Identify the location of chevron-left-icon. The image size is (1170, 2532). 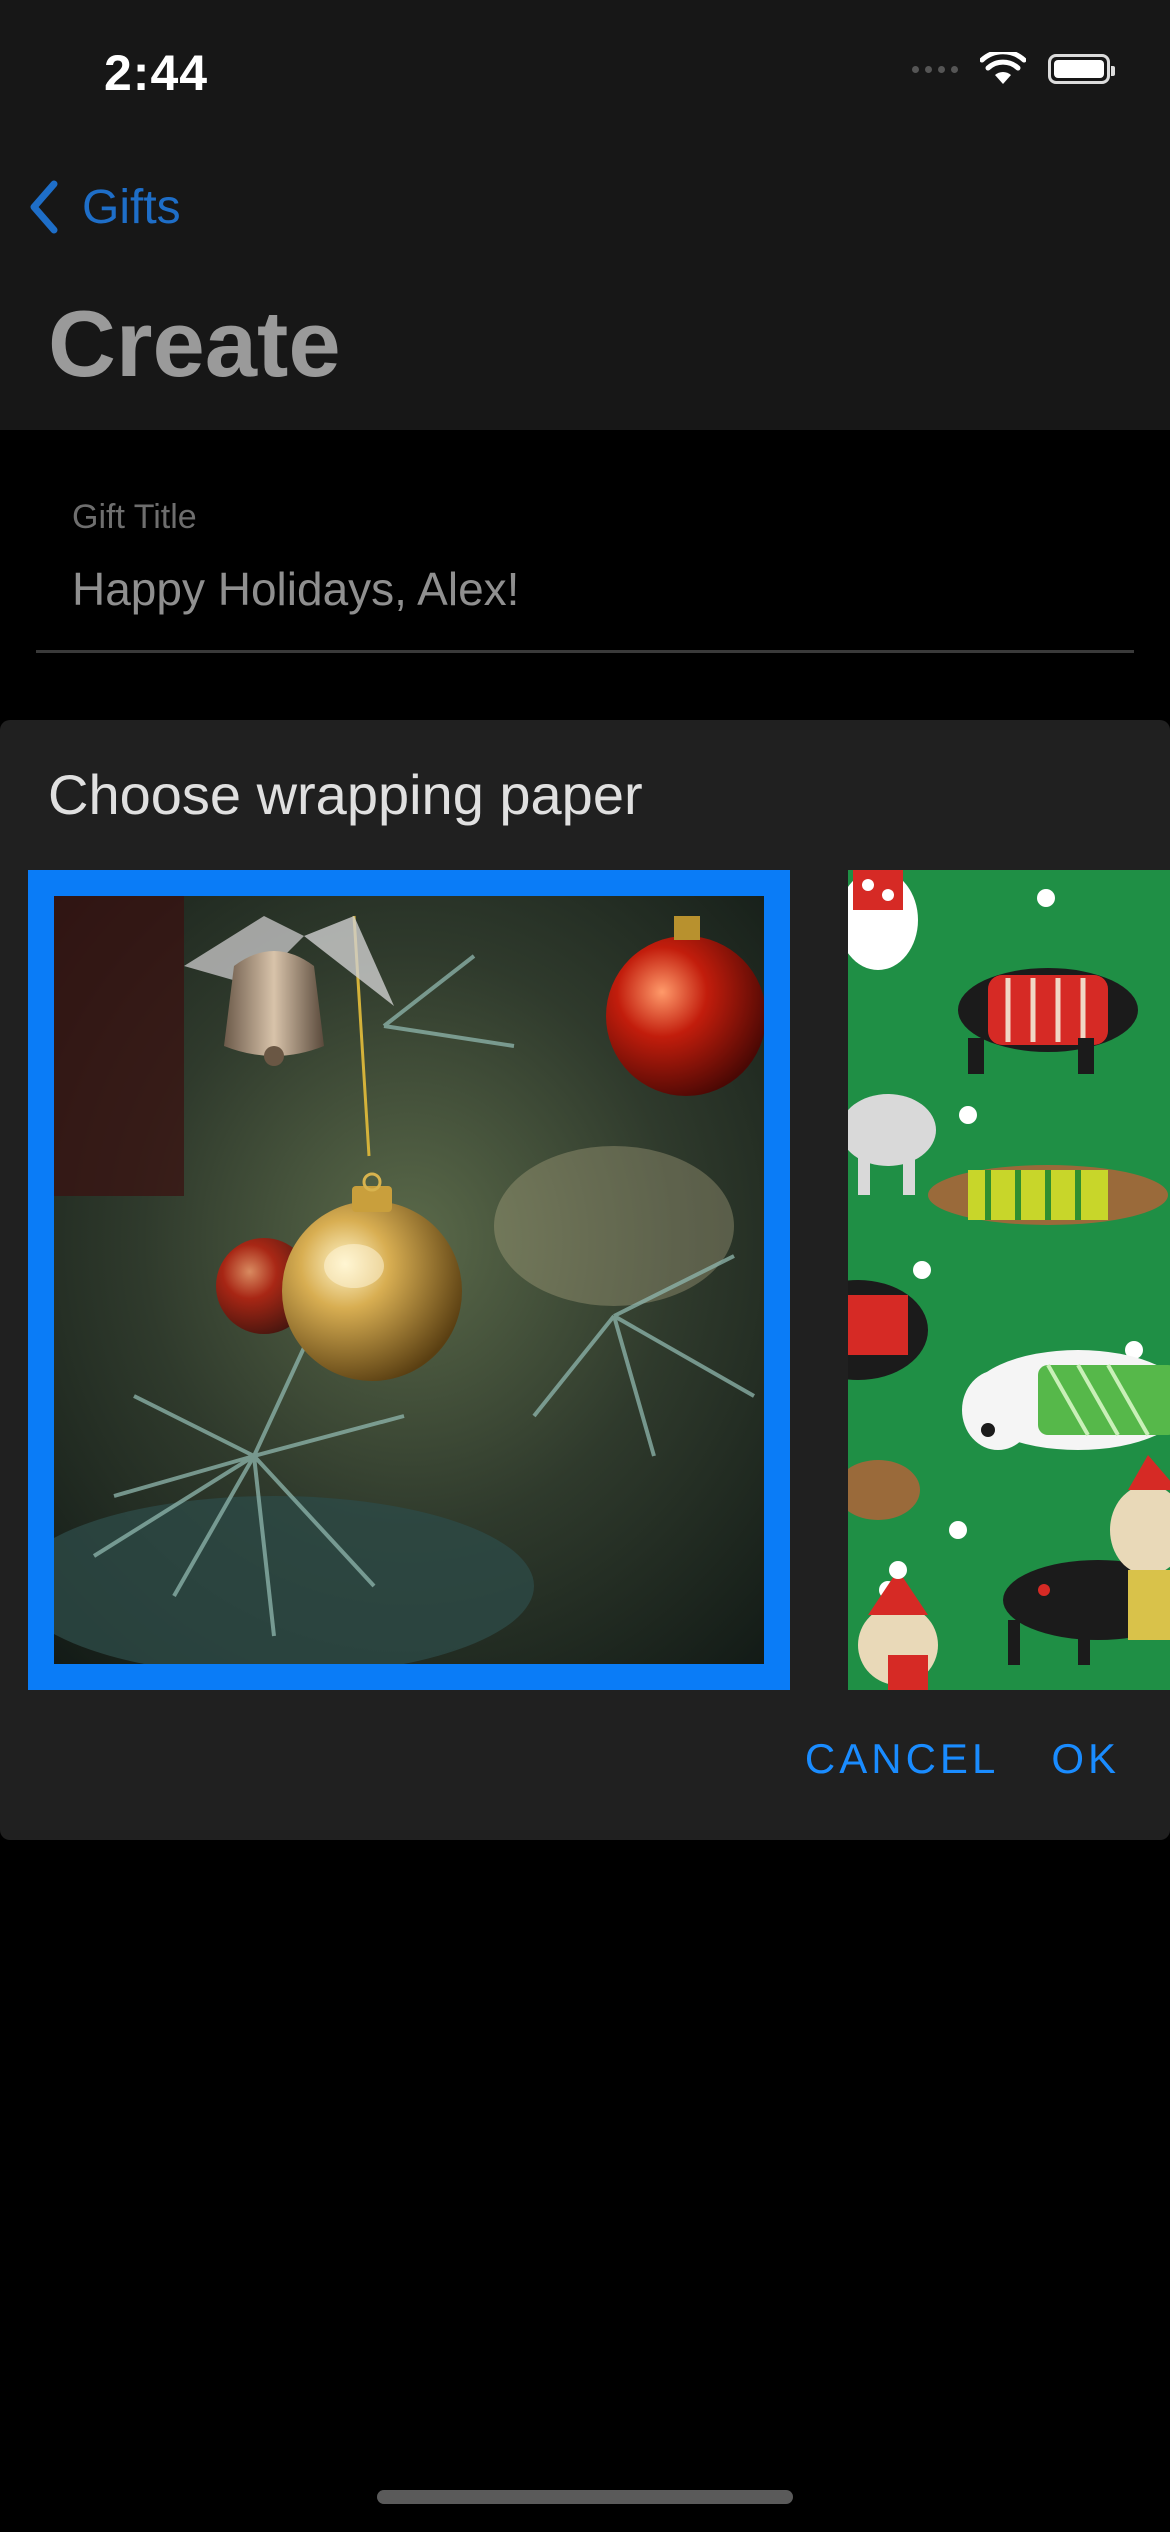
(44, 207).